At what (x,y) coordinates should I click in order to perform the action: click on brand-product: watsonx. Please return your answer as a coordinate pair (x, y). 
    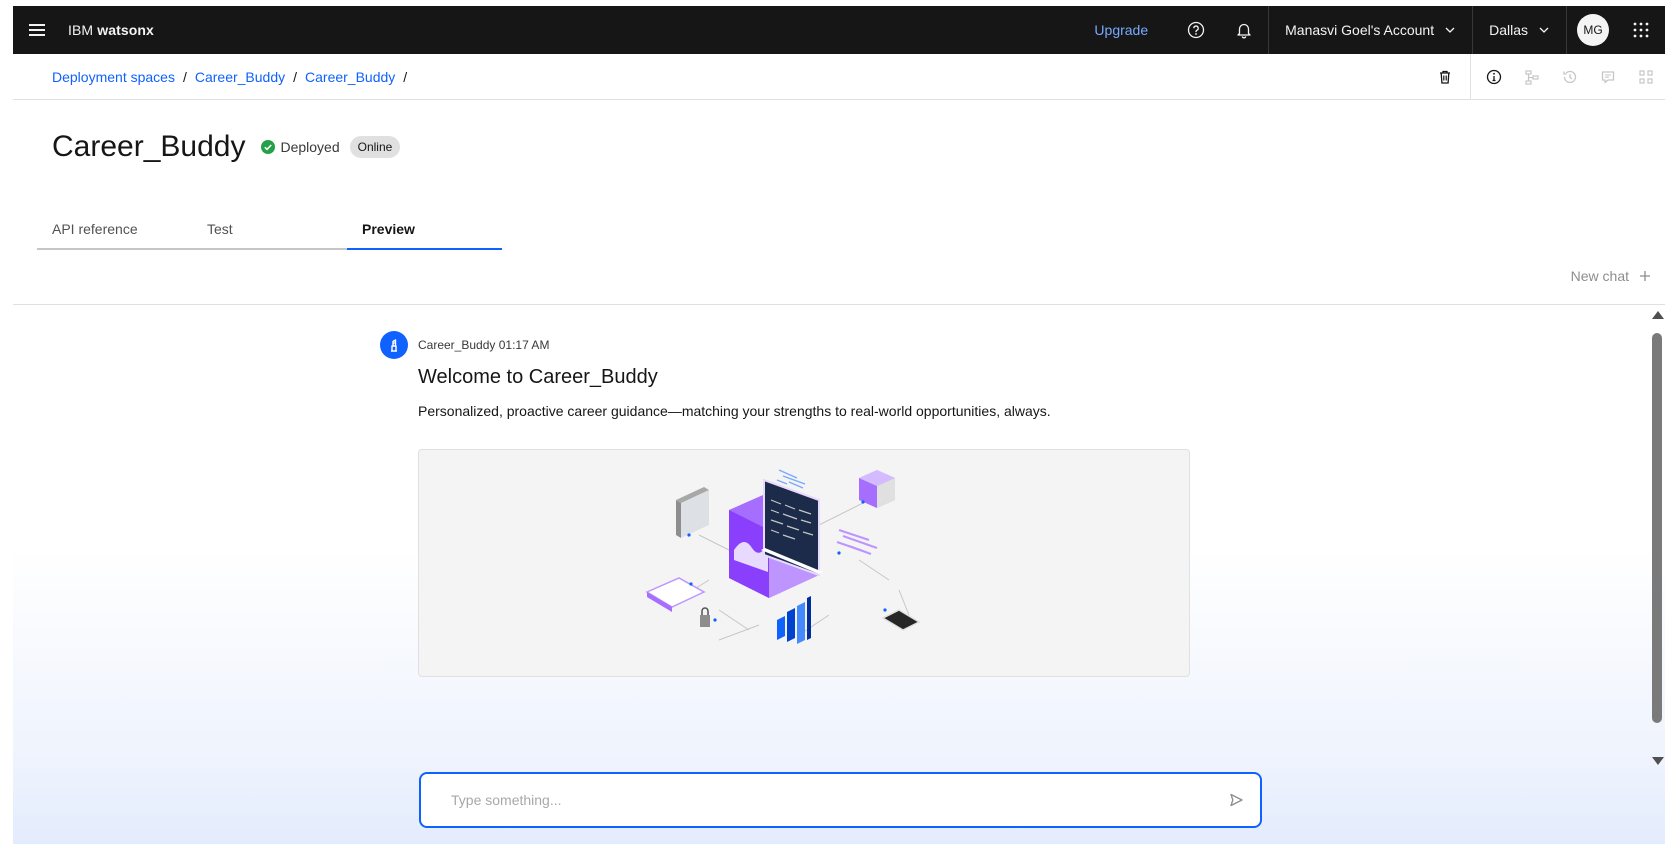
    Looking at the image, I should click on (125, 30).